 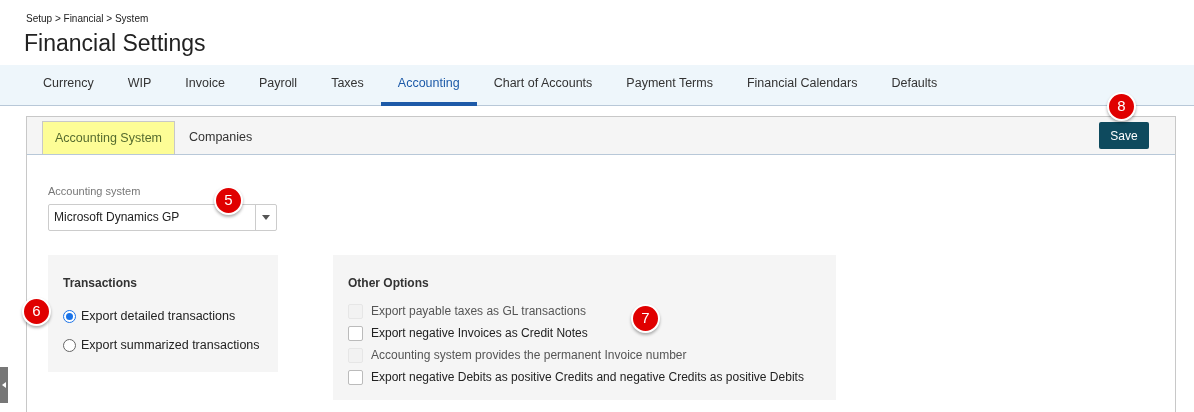 What do you see at coordinates (221, 137) in the screenshot?
I see `sub-tab: Companies` at bounding box center [221, 137].